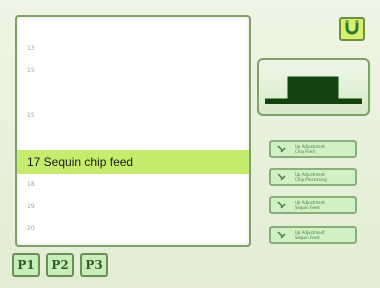  I want to click on waveform-display, so click(313, 87).